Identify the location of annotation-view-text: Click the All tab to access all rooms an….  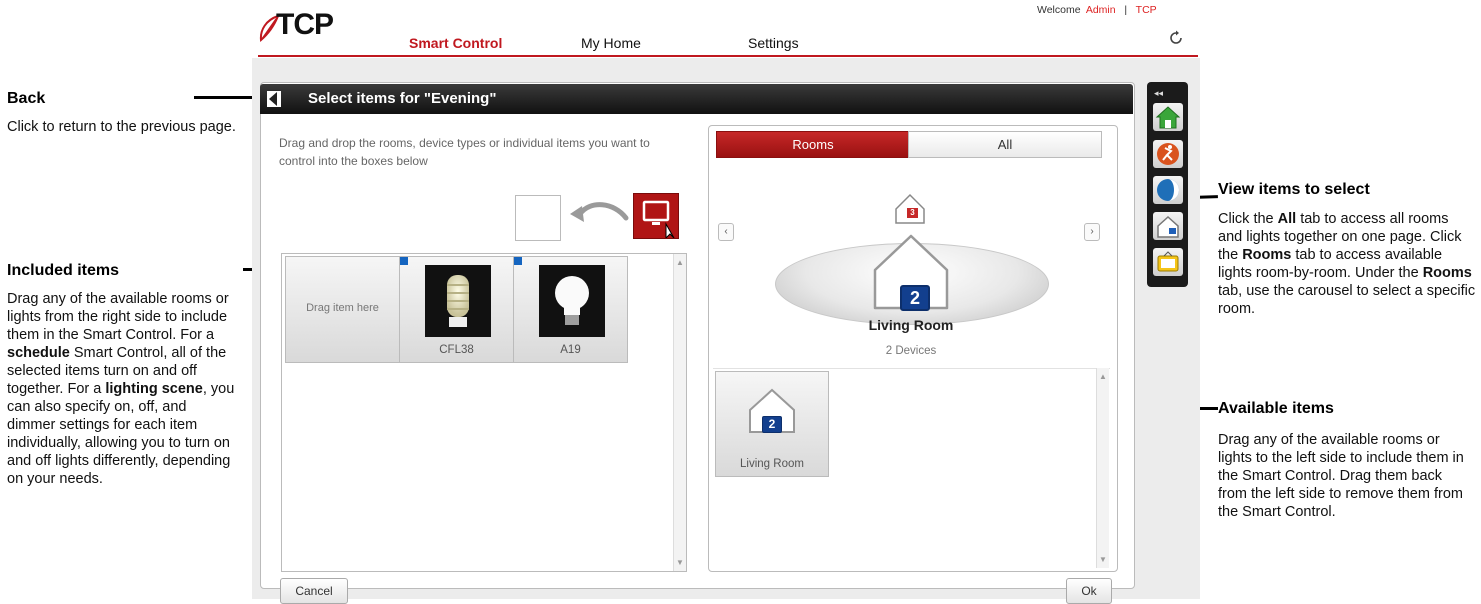
(1347, 264).